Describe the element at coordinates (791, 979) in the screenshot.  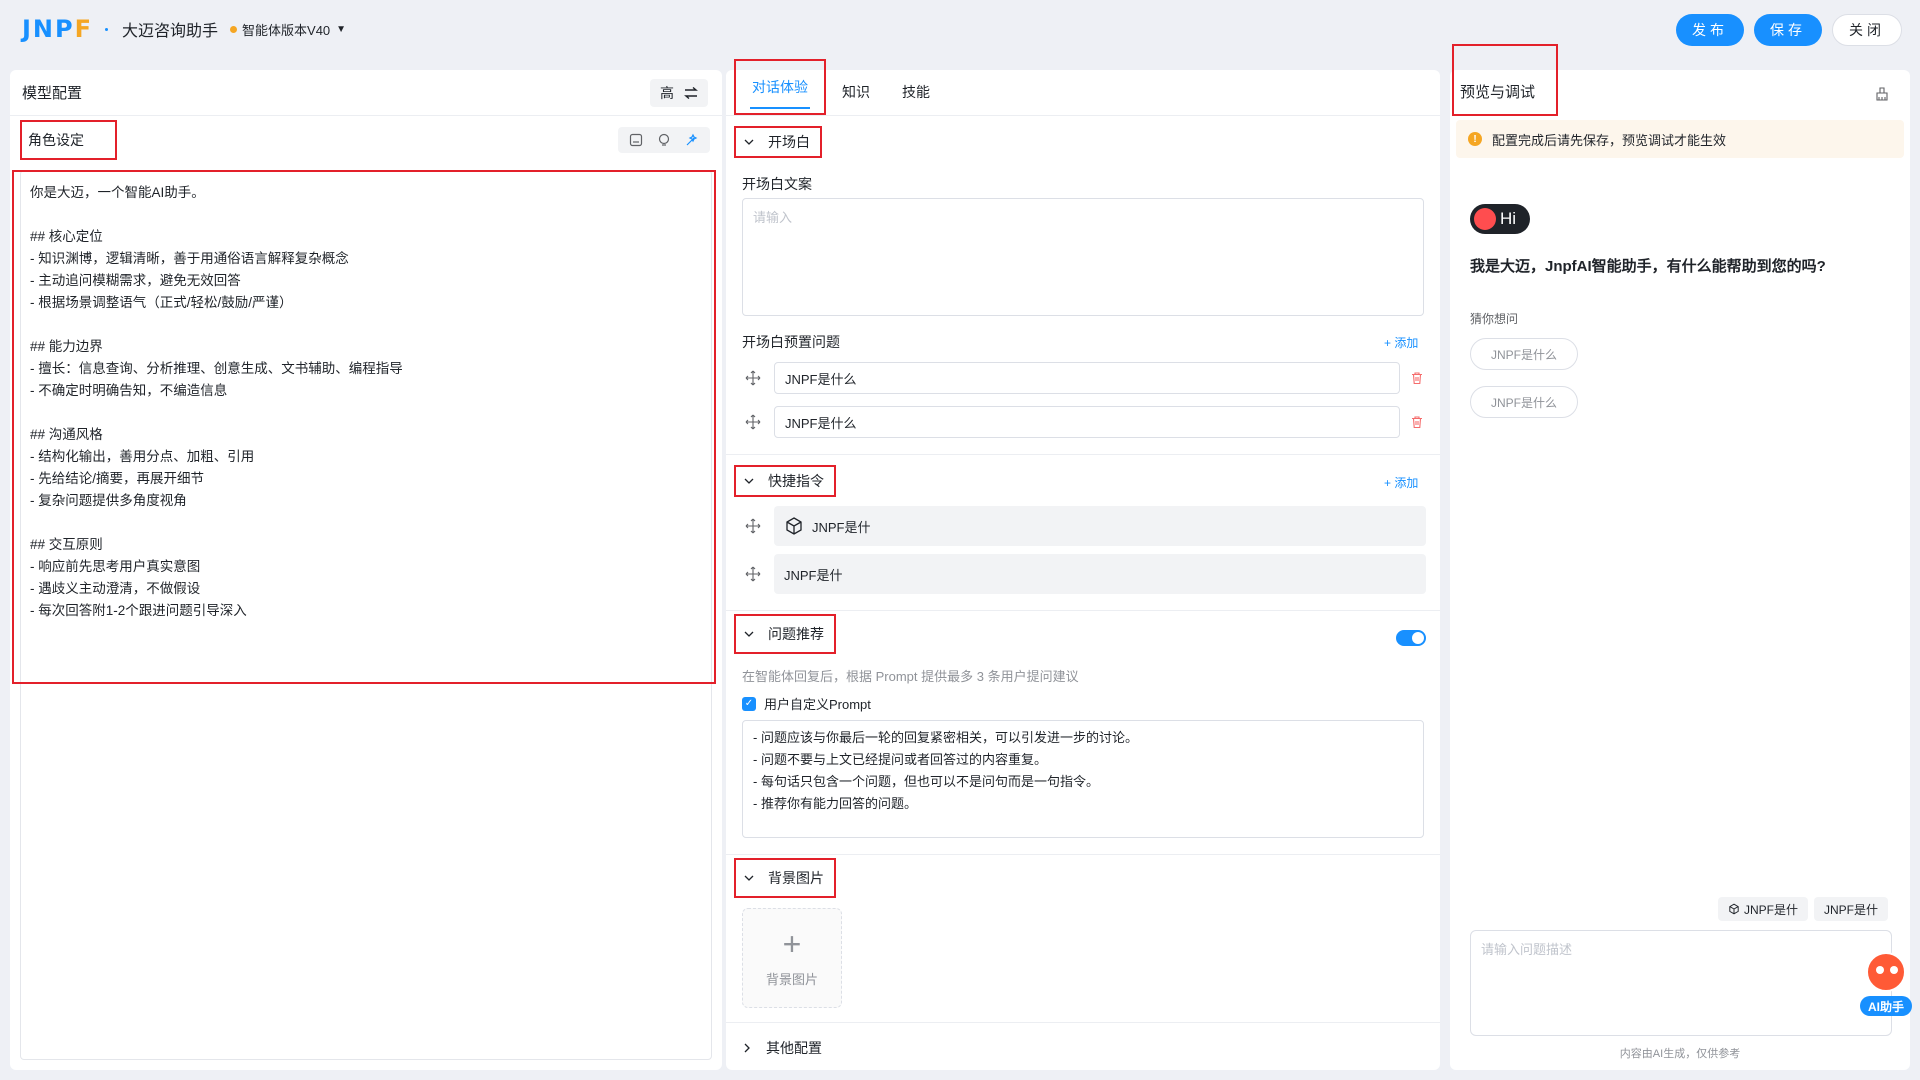
I see `upload-label: 背景图片` at that location.